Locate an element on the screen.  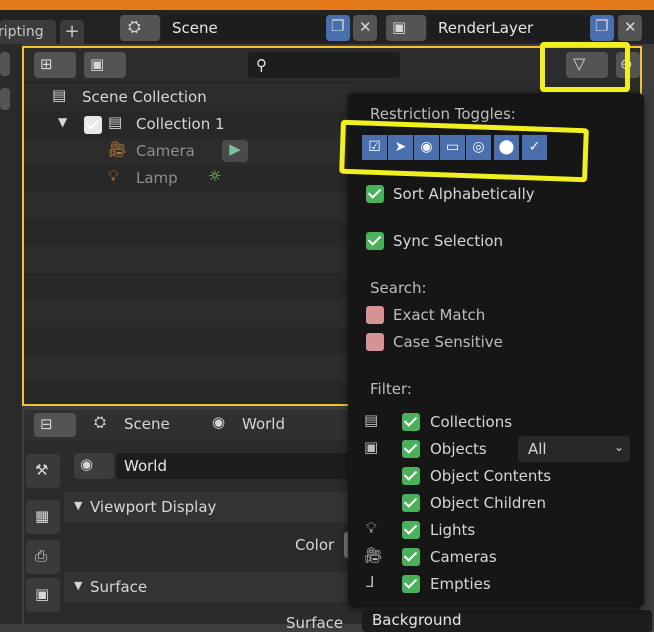
outliner-icon: ⊞ is located at coordinates (46, 64).